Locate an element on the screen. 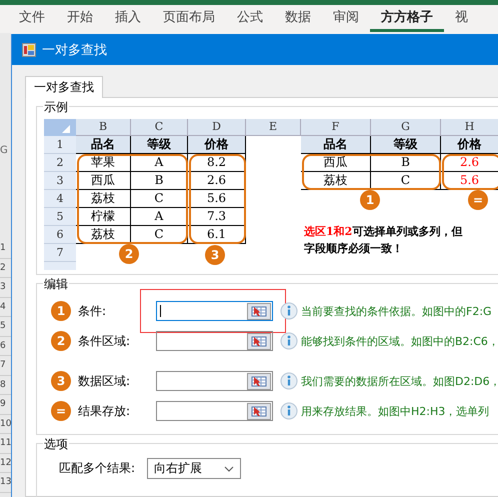 The width and height of the screenshot is (498, 497). row-number: 2 is located at coordinates (60, 163).